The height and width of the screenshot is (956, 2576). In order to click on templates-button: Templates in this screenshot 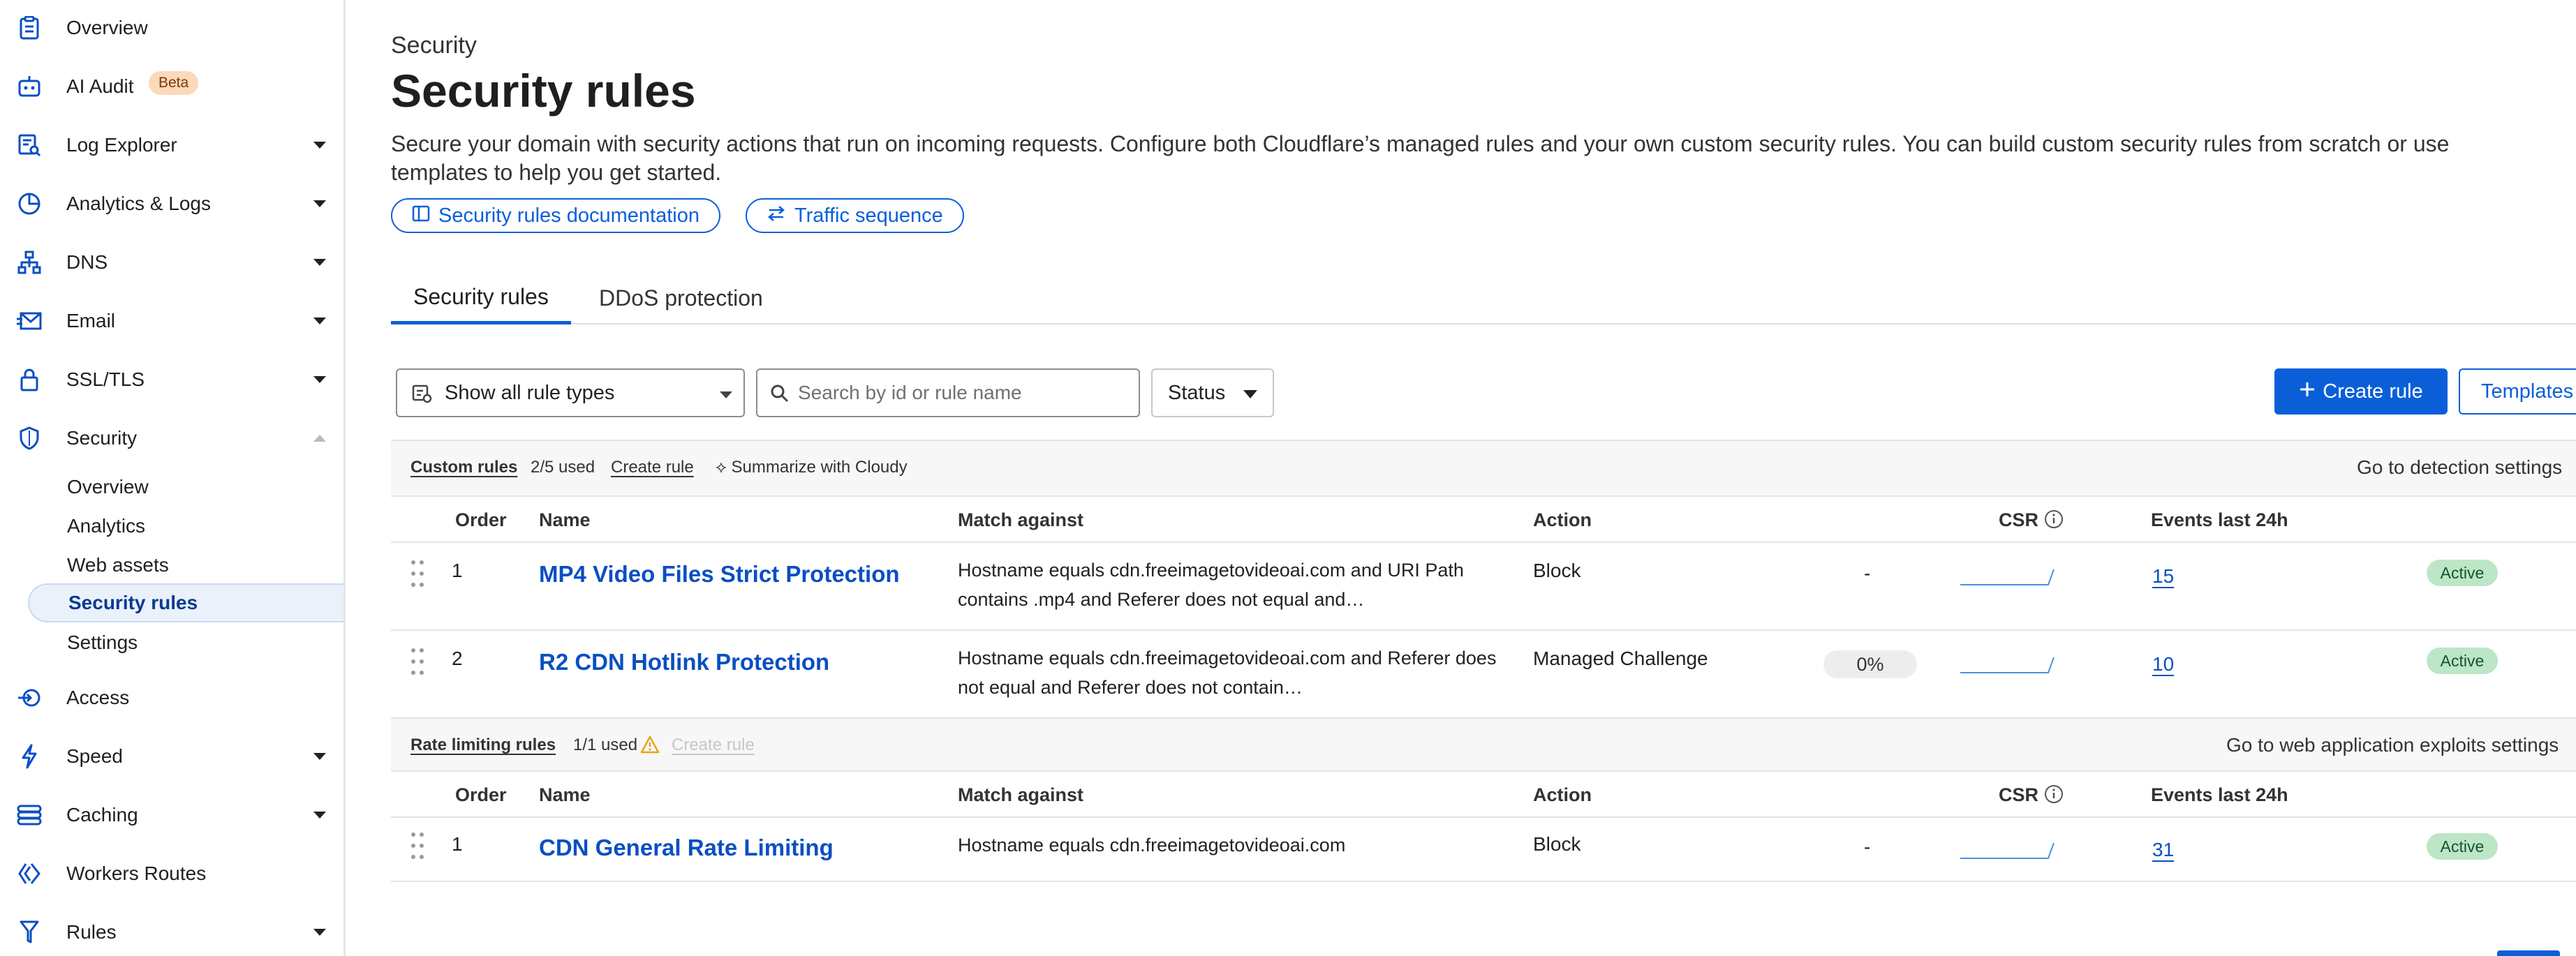, I will do `click(2517, 391)`.